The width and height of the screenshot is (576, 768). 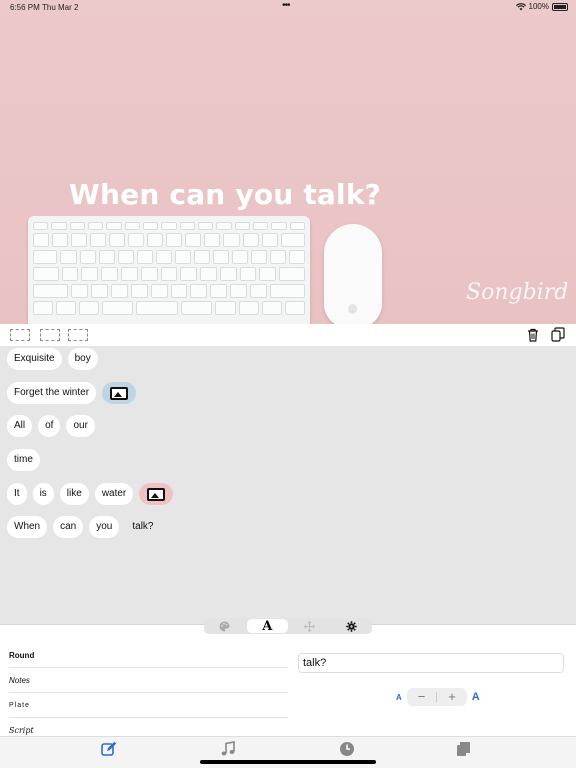 What do you see at coordinates (50, 335) in the screenshot?
I see `select-right-icon` at bounding box center [50, 335].